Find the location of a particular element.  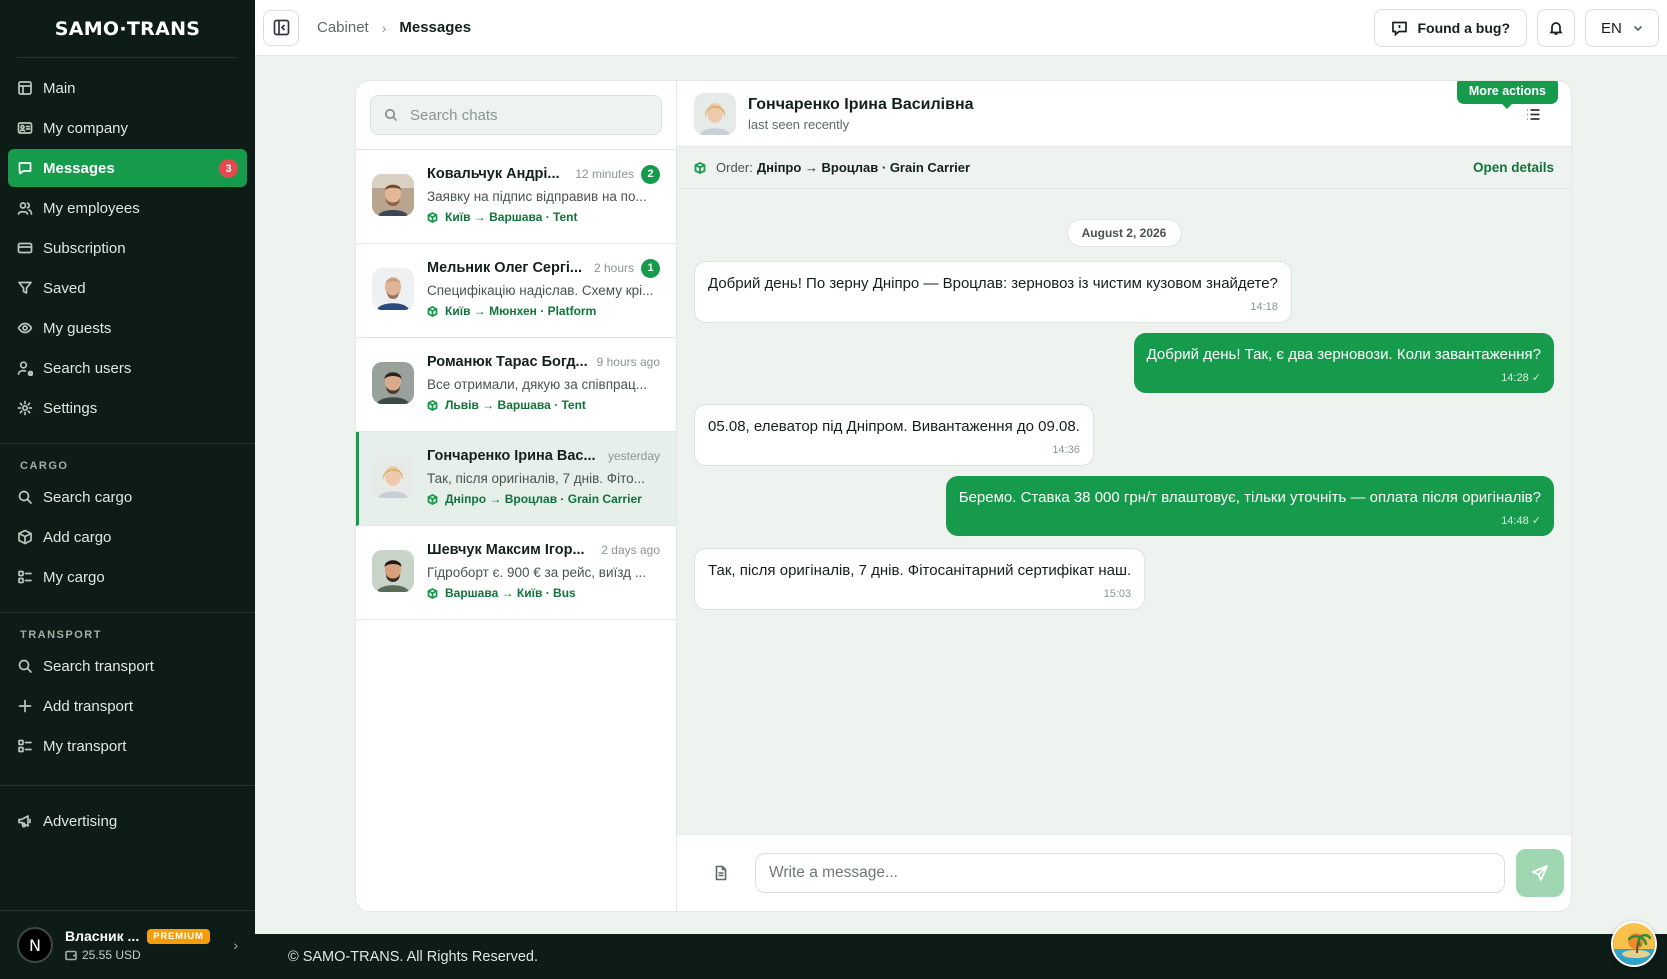

message-time: 15:03 is located at coordinates (1117, 594).